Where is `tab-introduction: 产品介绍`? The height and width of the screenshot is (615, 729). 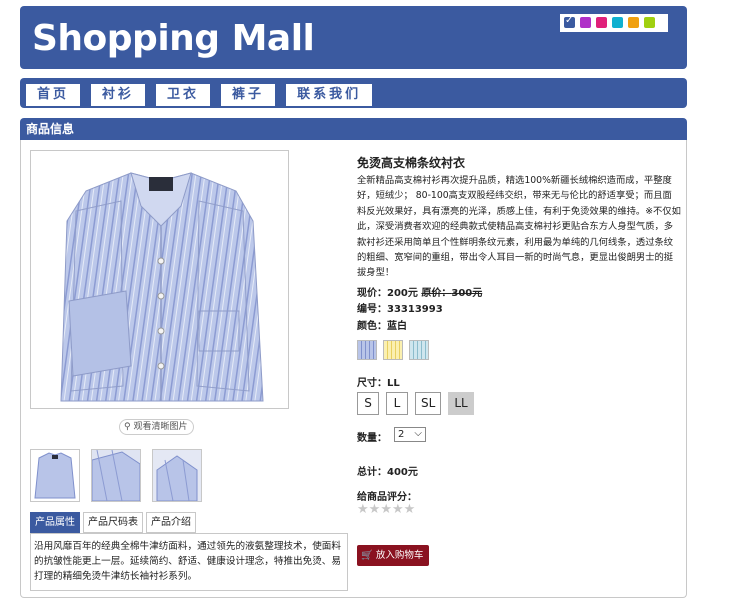
tab-introduction: 产品介绍 is located at coordinates (171, 522).